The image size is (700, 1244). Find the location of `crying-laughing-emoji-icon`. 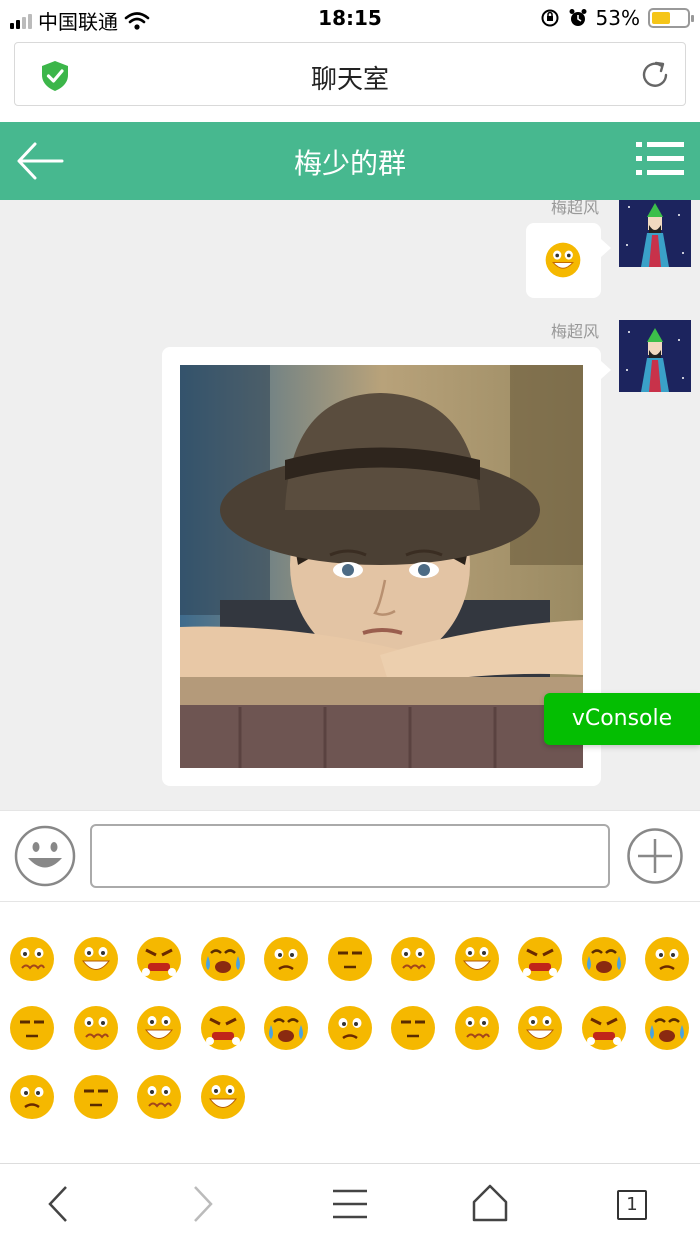

crying-laughing-emoji-icon is located at coordinates (223, 959).